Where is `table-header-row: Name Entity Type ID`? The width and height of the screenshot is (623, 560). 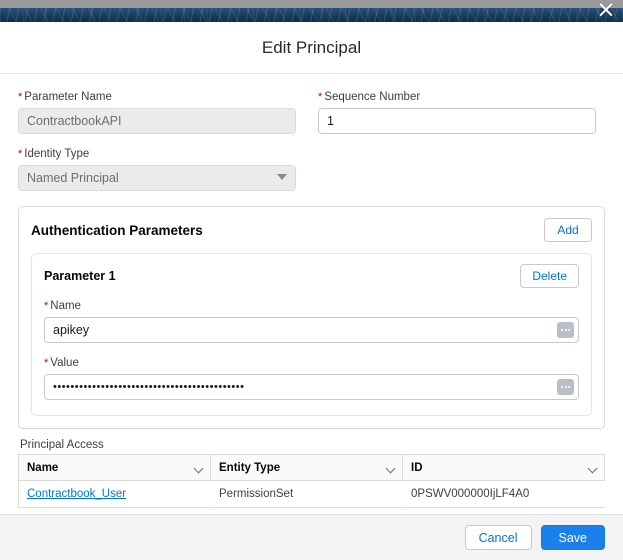 table-header-row: Name Entity Type ID is located at coordinates (311, 467).